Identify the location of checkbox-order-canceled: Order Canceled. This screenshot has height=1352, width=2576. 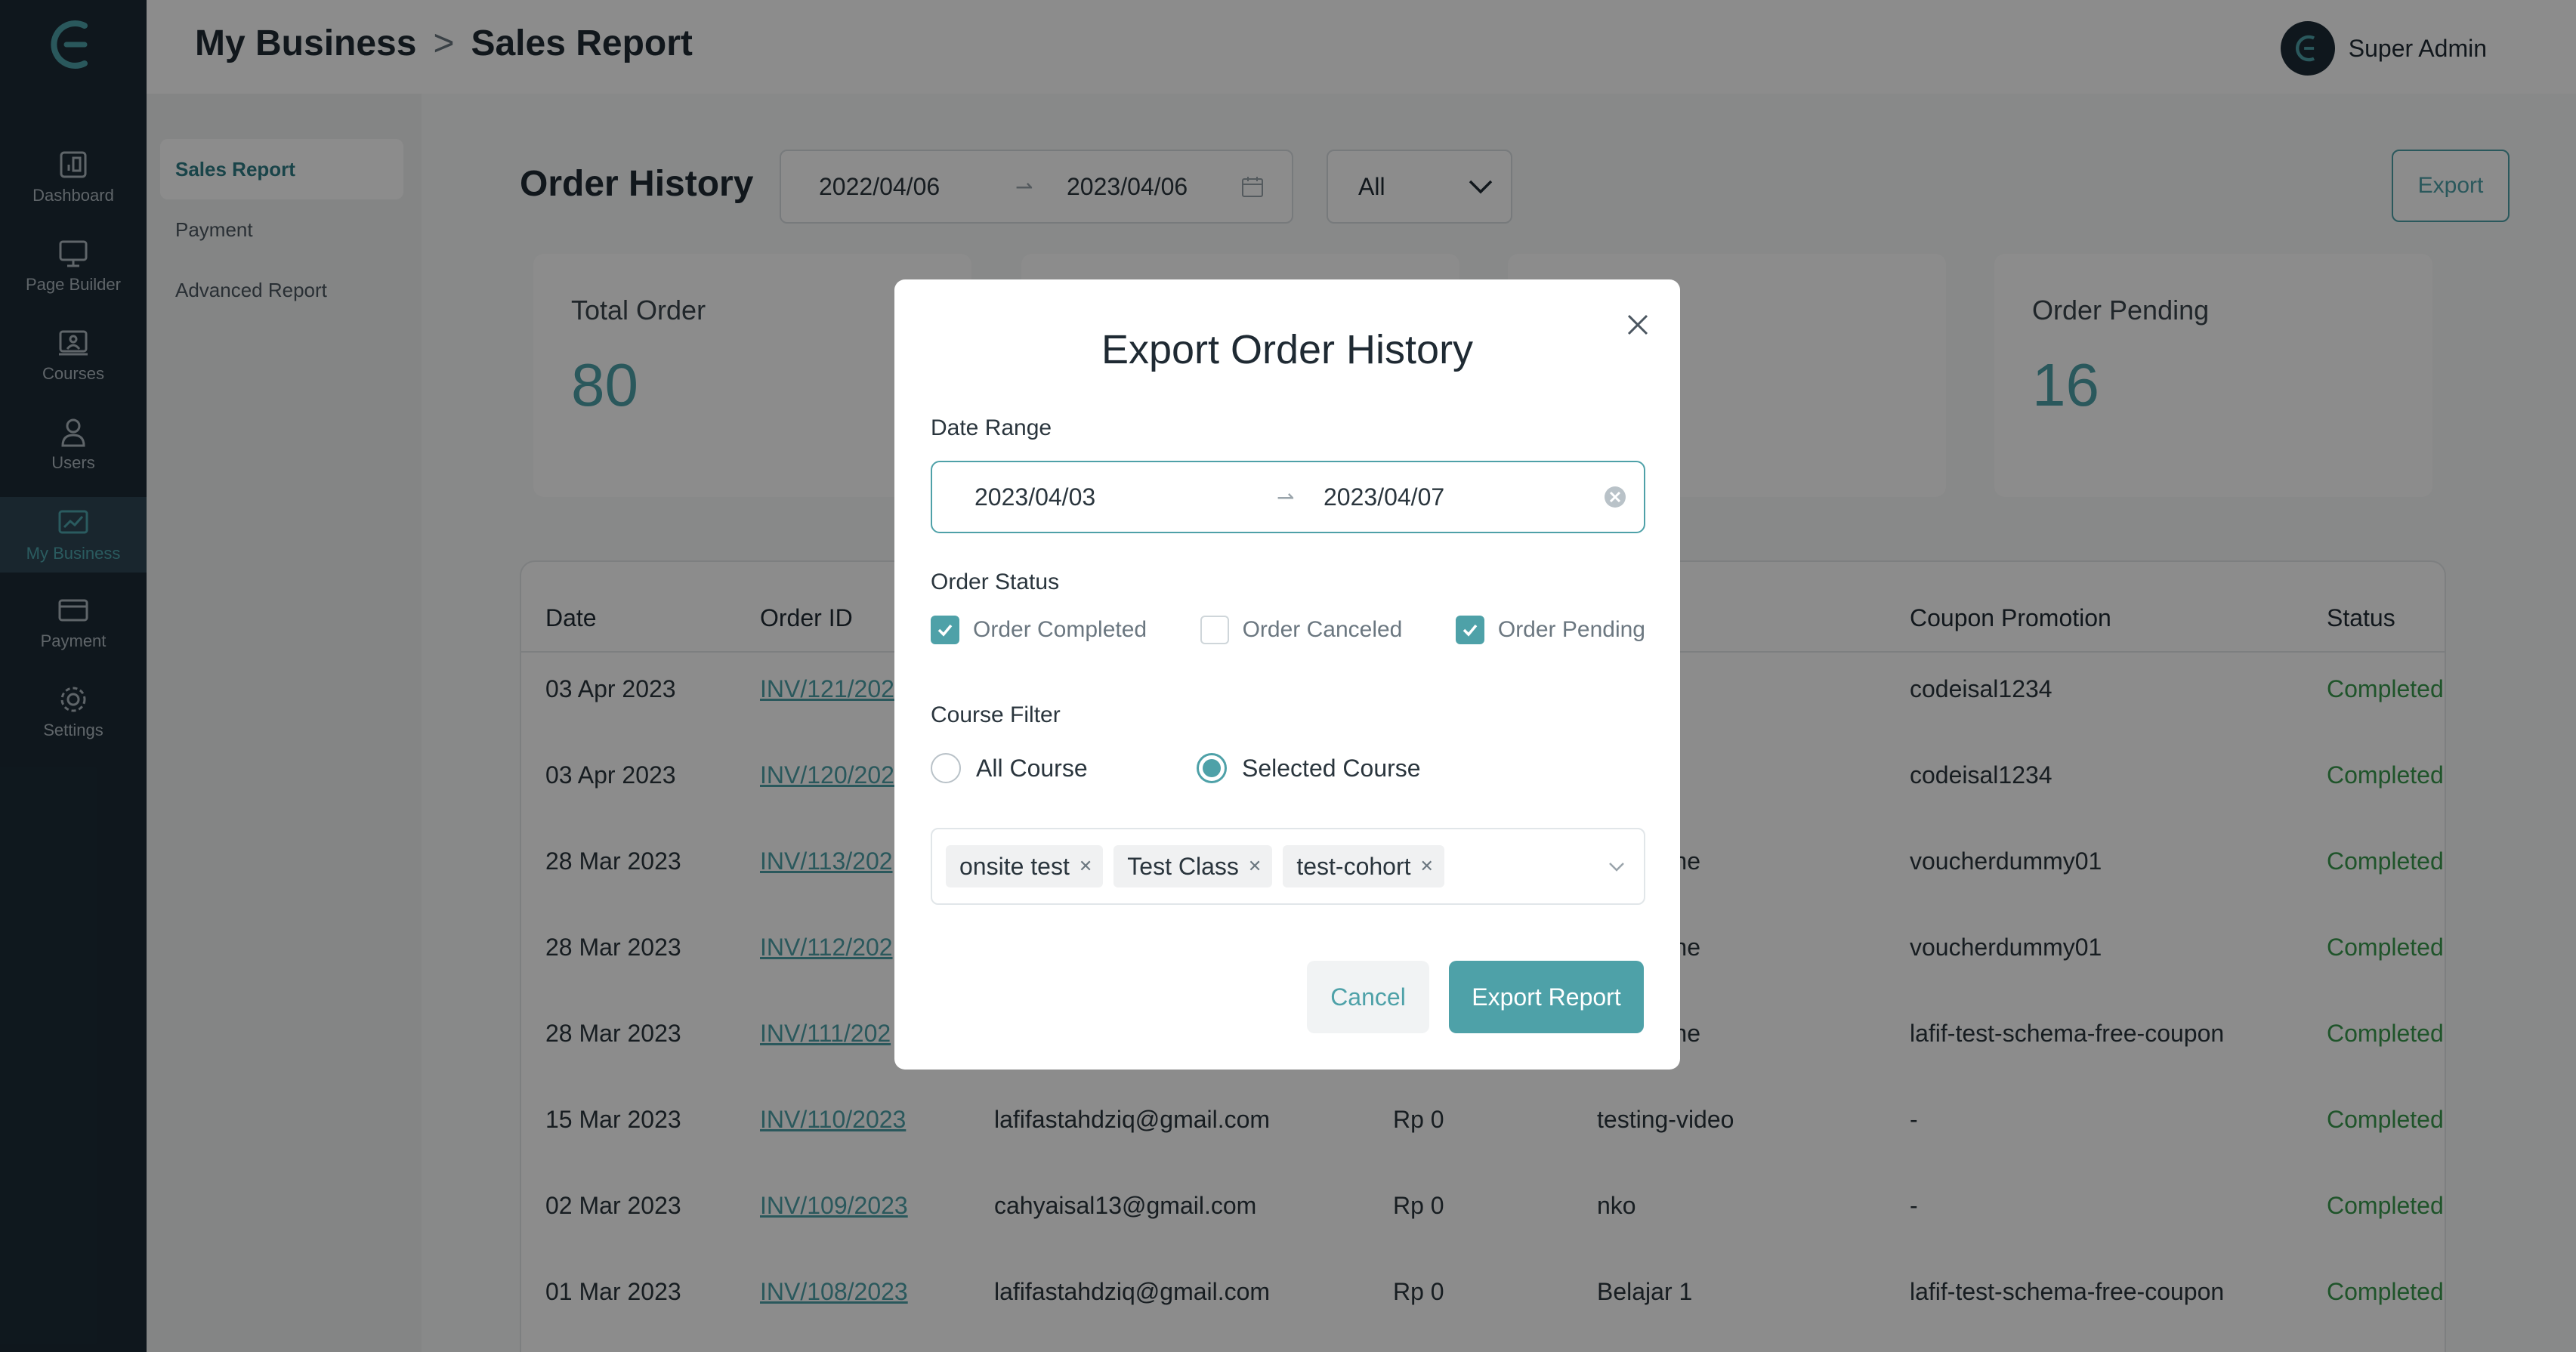
(1301, 630).